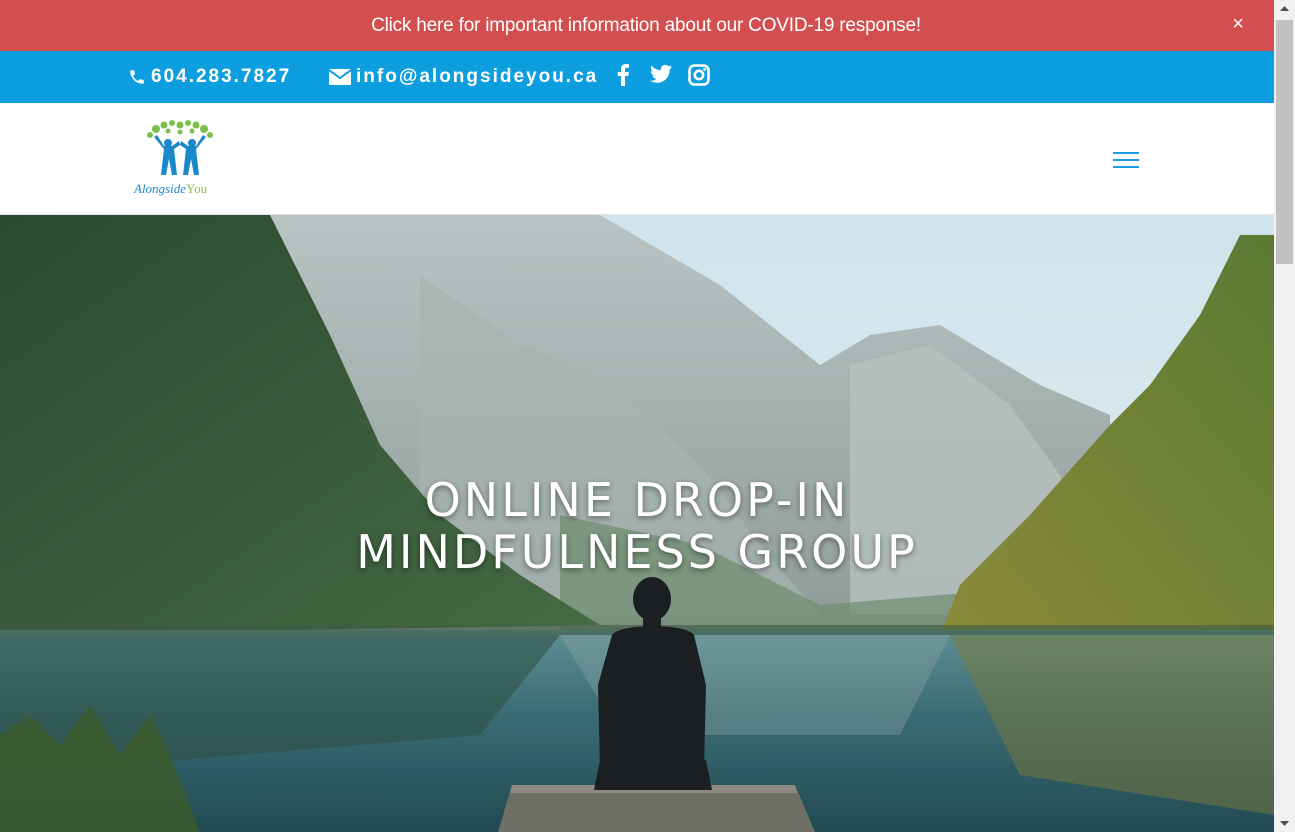  Describe the element at coordinates (340, 77) in the screenshot. I see `envelope-icon` at that location.